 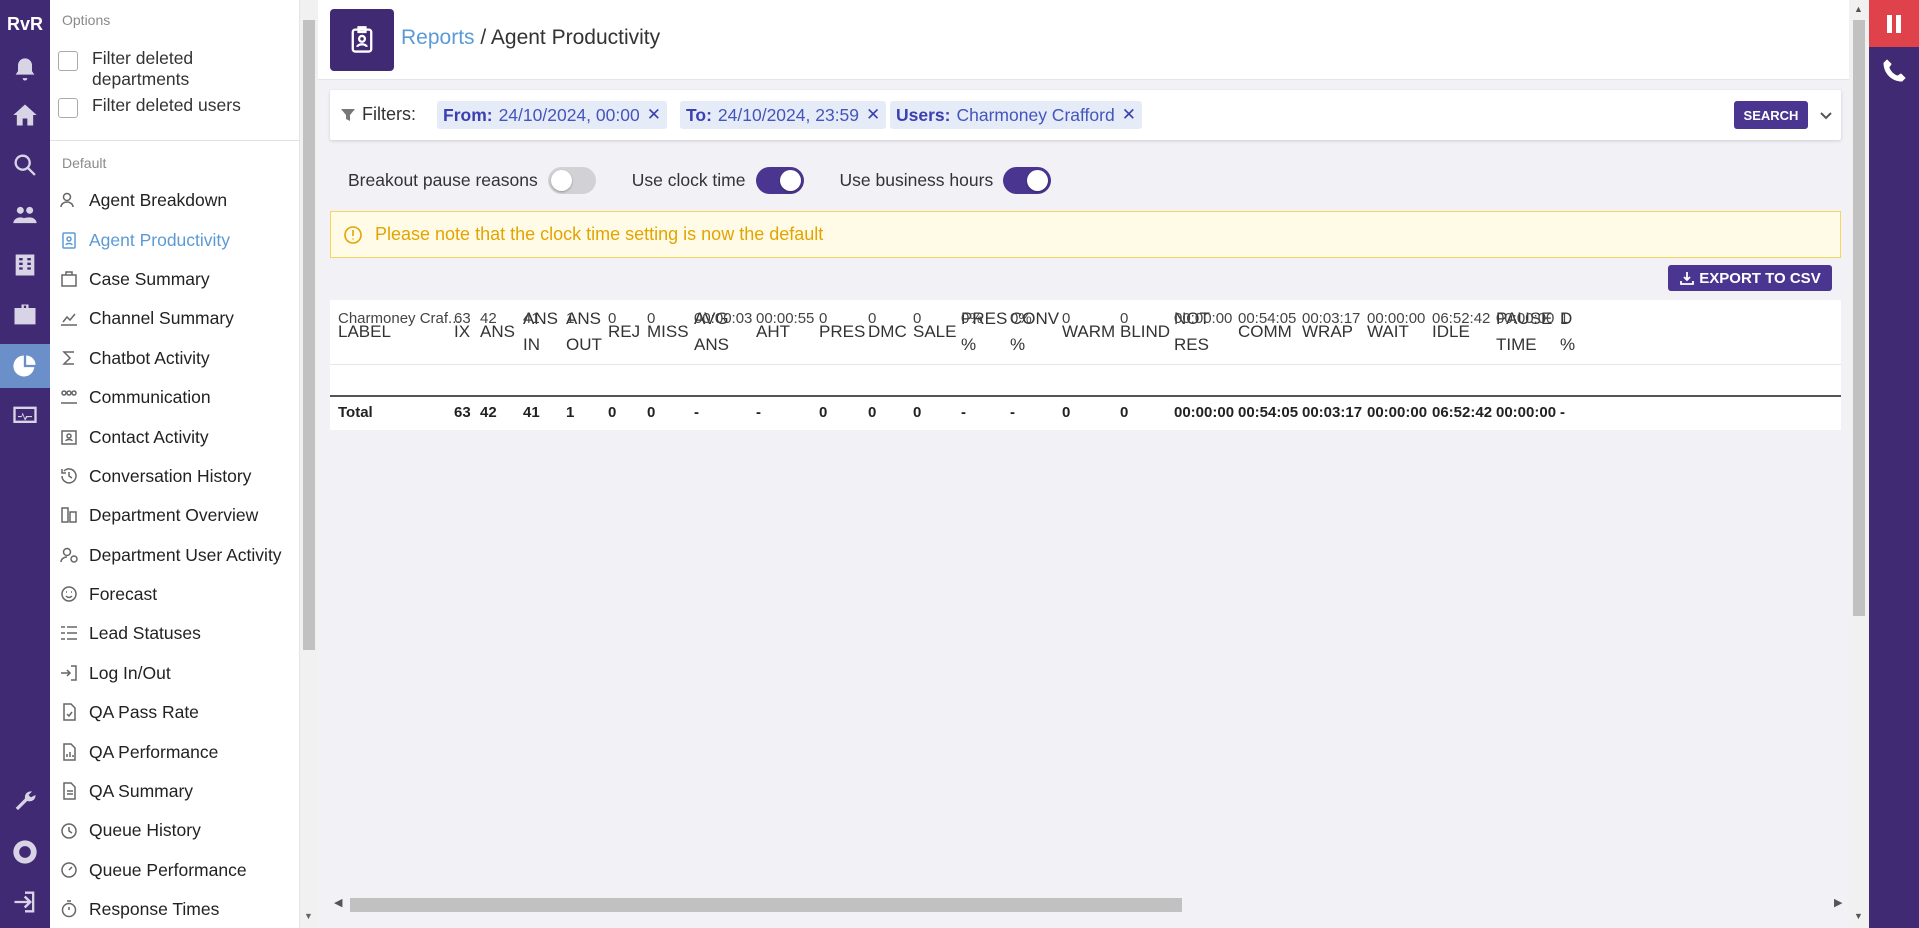 I want to click on filters-label: Filters:, so click(x=378, y=114).